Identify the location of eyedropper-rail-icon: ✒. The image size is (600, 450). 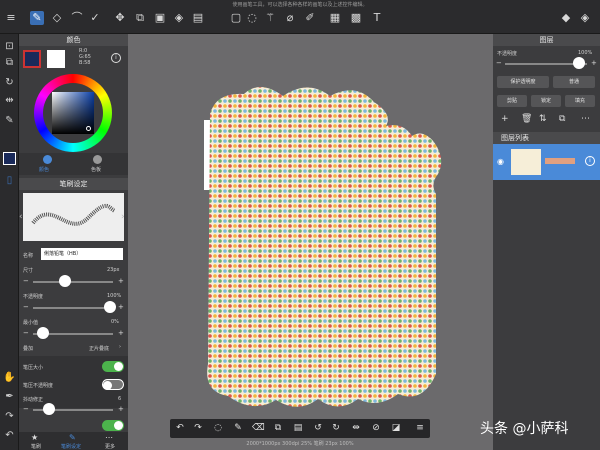
(9, 396).